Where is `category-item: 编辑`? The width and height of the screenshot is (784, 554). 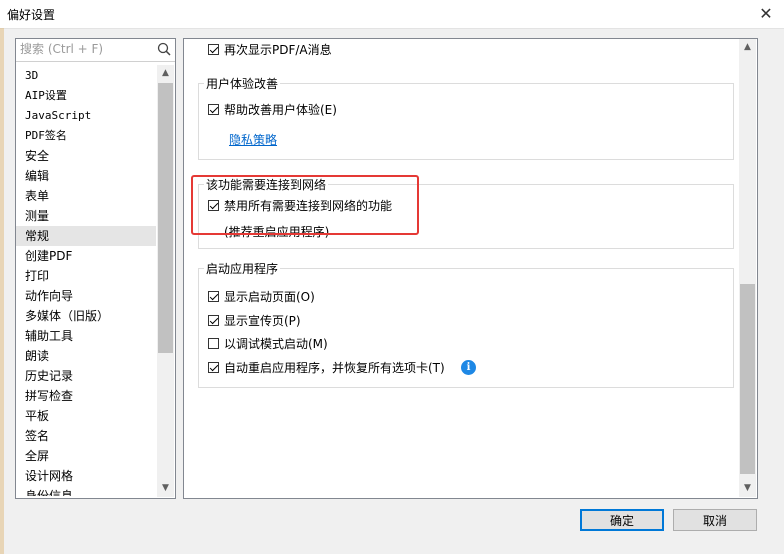
category-item: 编辑 is located at coordinates (86, 176).